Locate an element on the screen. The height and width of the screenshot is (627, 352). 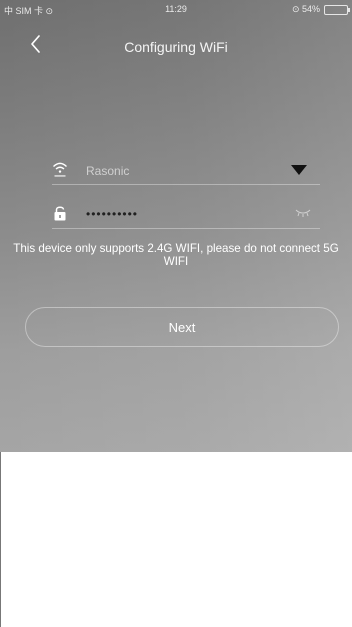
navigation-bar: Configuring WiFi is located at coordinates (176, 45).